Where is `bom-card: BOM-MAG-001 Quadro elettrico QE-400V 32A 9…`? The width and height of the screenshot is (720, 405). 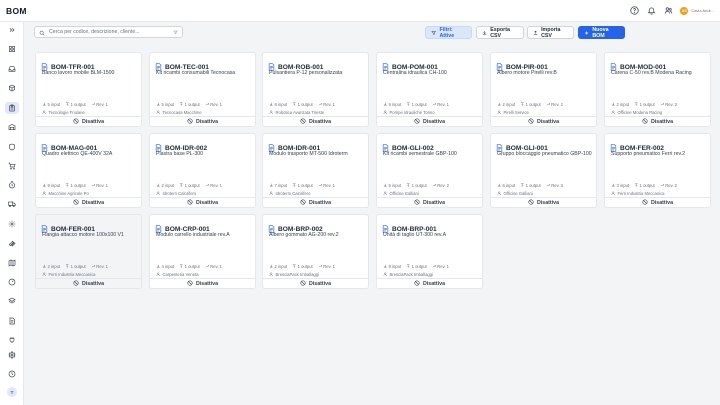 bom-card: BOM-MAG-001 Quadro elettrico QE-400V 32A 9… is located at coordinates (88, 170).